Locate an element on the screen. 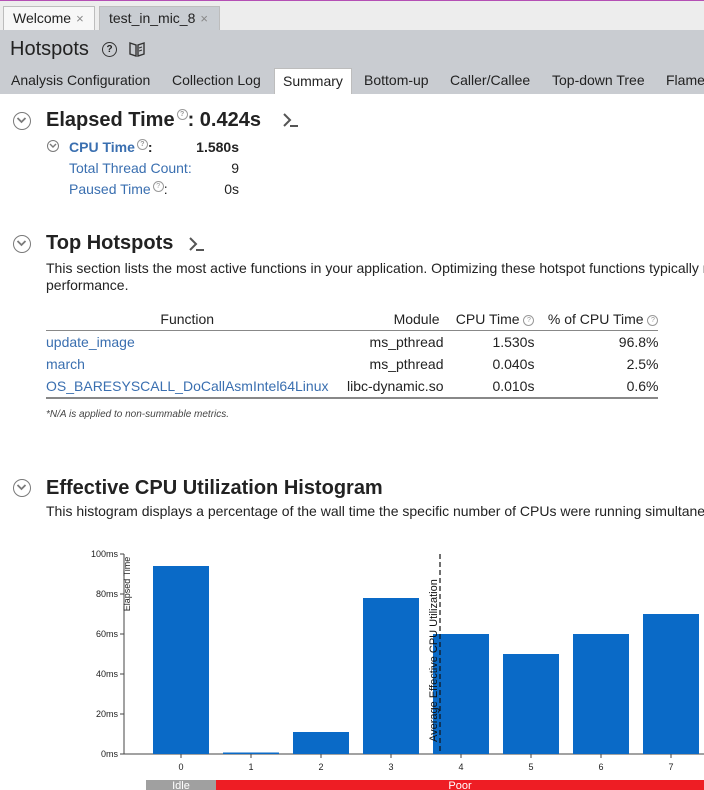 The height and width of the screenshot is (790, 704). y-tick-label: 20ms is located at coordinates (107, 714).